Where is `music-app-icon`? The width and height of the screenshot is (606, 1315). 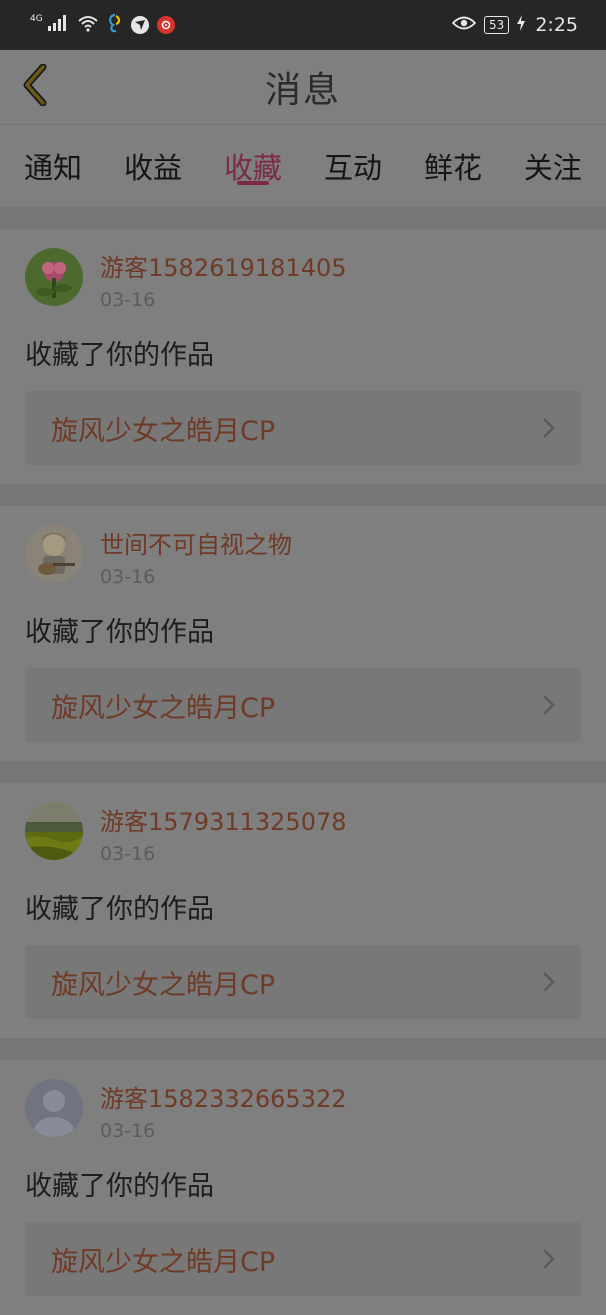
music-app-icon is located at coordinates (165, 25).